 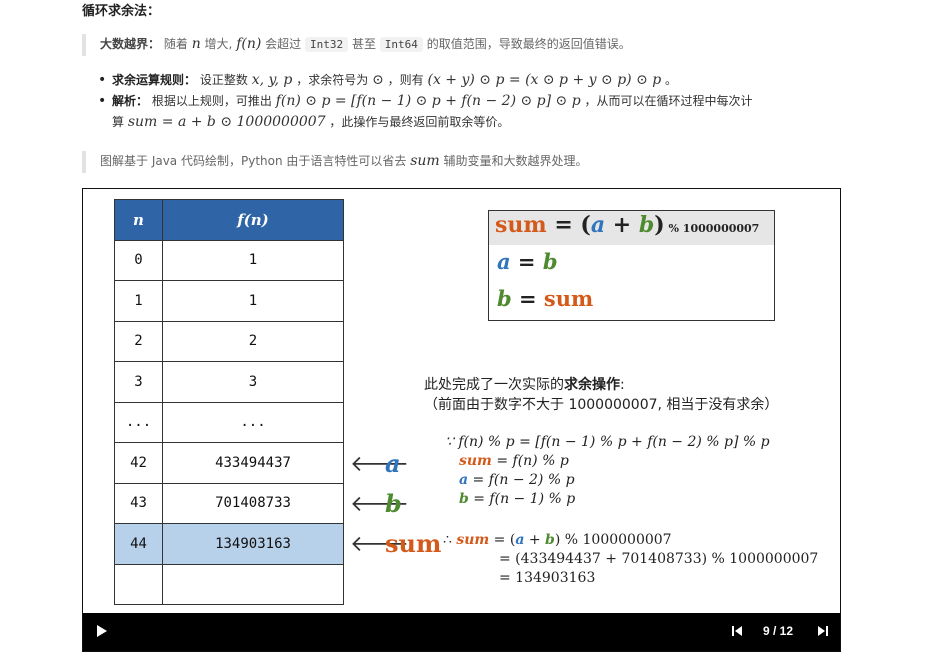 I want to click on desc-line2: （前面由于数字不大于 1000000007, 相当于没有求余）, so click(x=601, y=405).